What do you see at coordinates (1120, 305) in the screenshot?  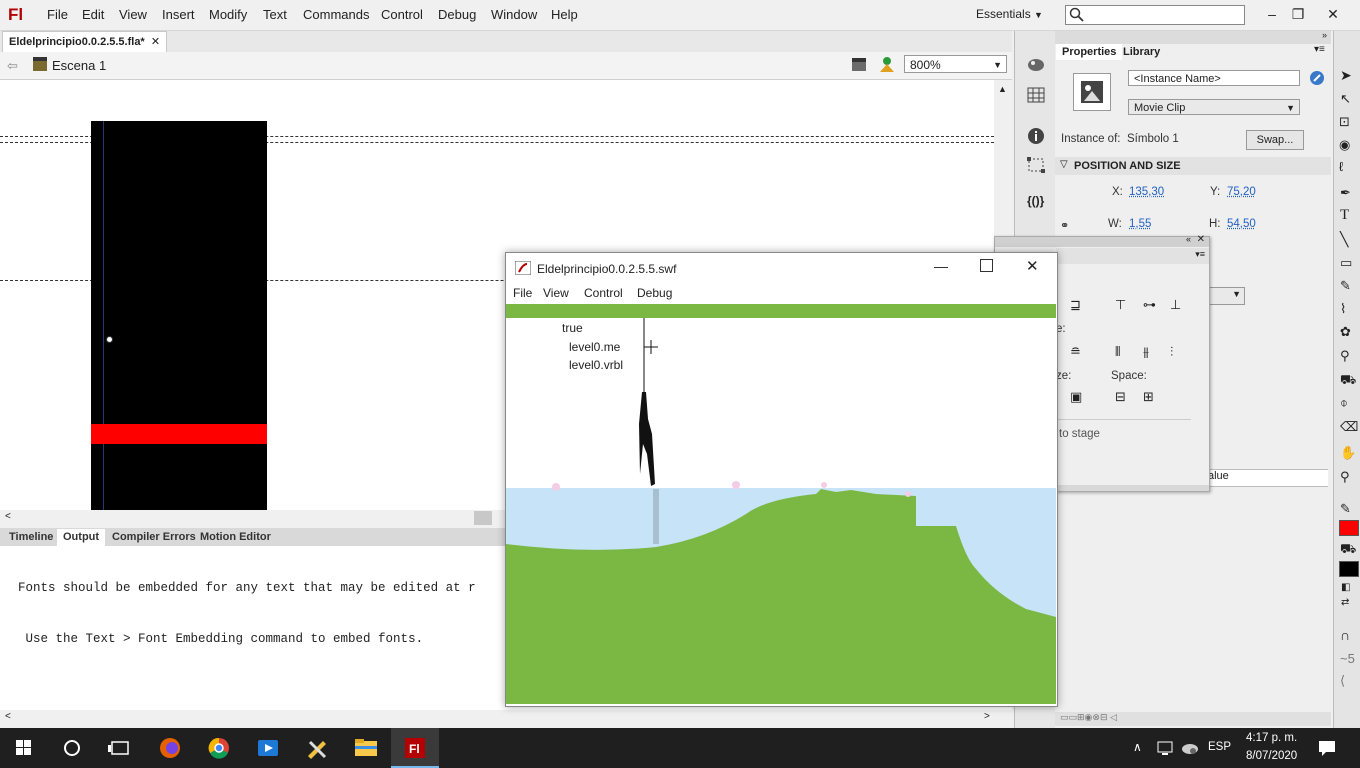 I see `align-top-icon: ⊤` at bounding box center [1120, 305].